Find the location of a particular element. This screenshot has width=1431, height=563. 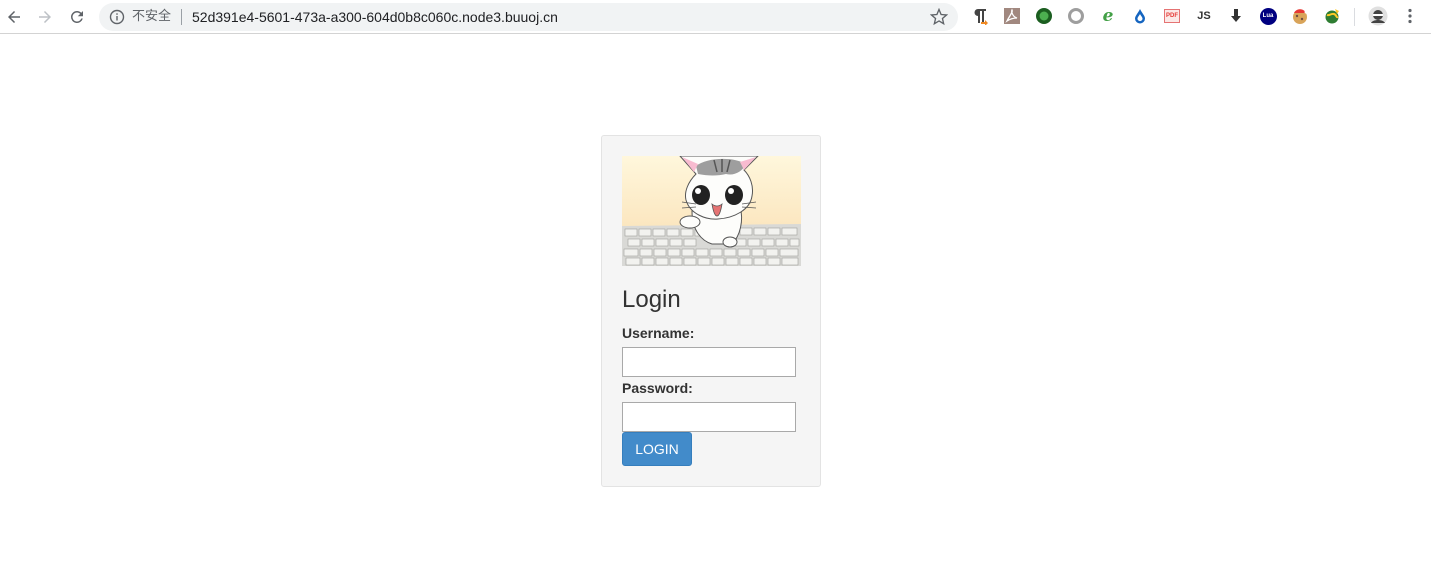

drop-icon is located at coordinates (1140, 16).